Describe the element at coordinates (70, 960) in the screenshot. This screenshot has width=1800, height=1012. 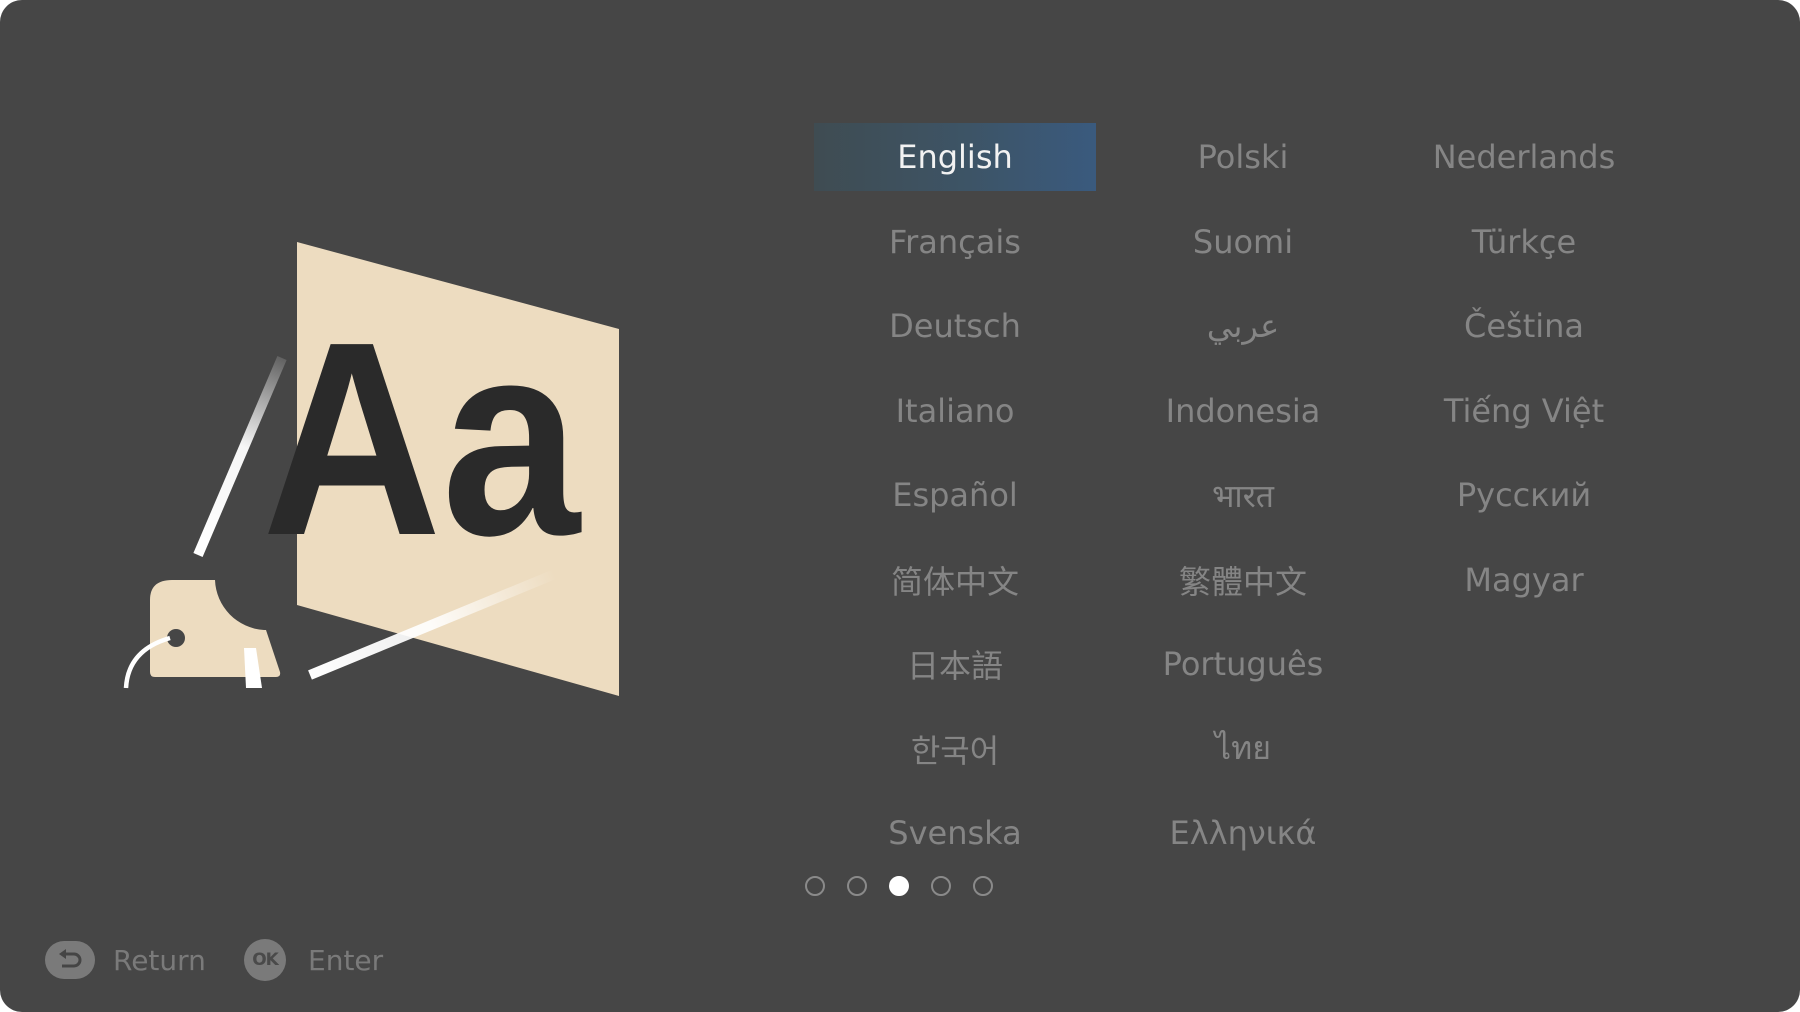
I see `return-icon` at that location.